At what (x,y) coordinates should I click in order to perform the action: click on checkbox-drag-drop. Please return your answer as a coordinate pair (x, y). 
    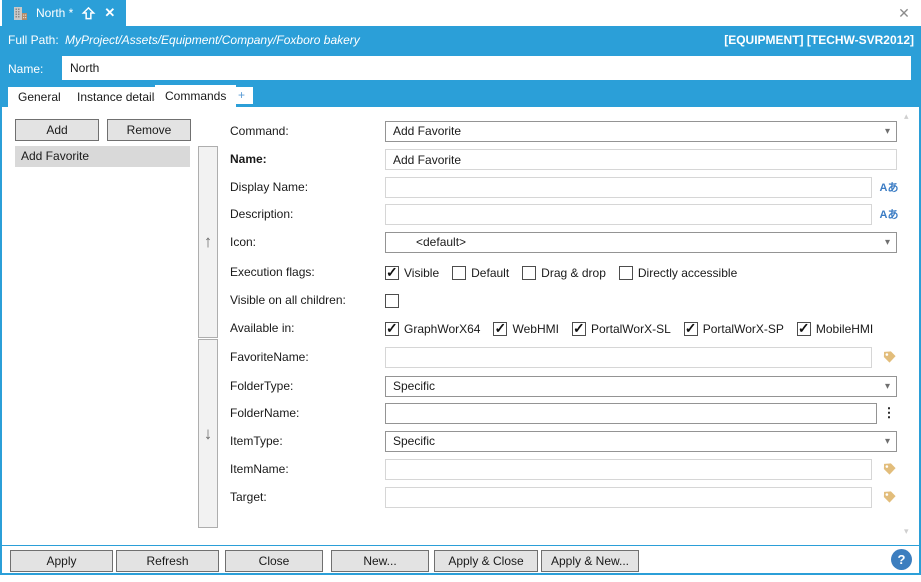
    Looking at the image, I should click on (529, 273).